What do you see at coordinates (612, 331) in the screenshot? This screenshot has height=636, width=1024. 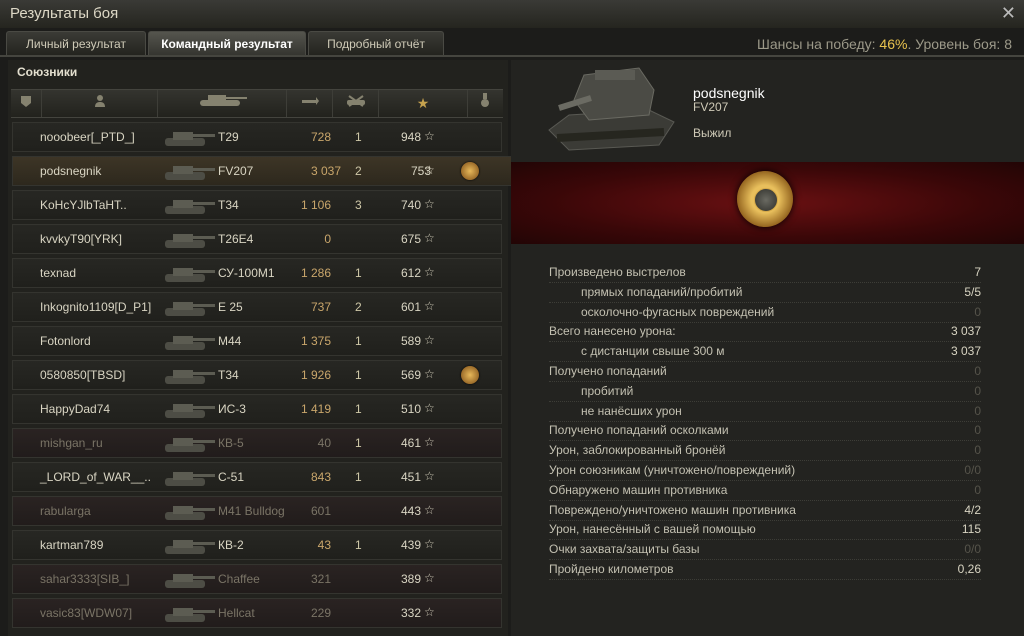 I see `stat-label: Всего нанесено урона:` at bounding box center [612, 331].